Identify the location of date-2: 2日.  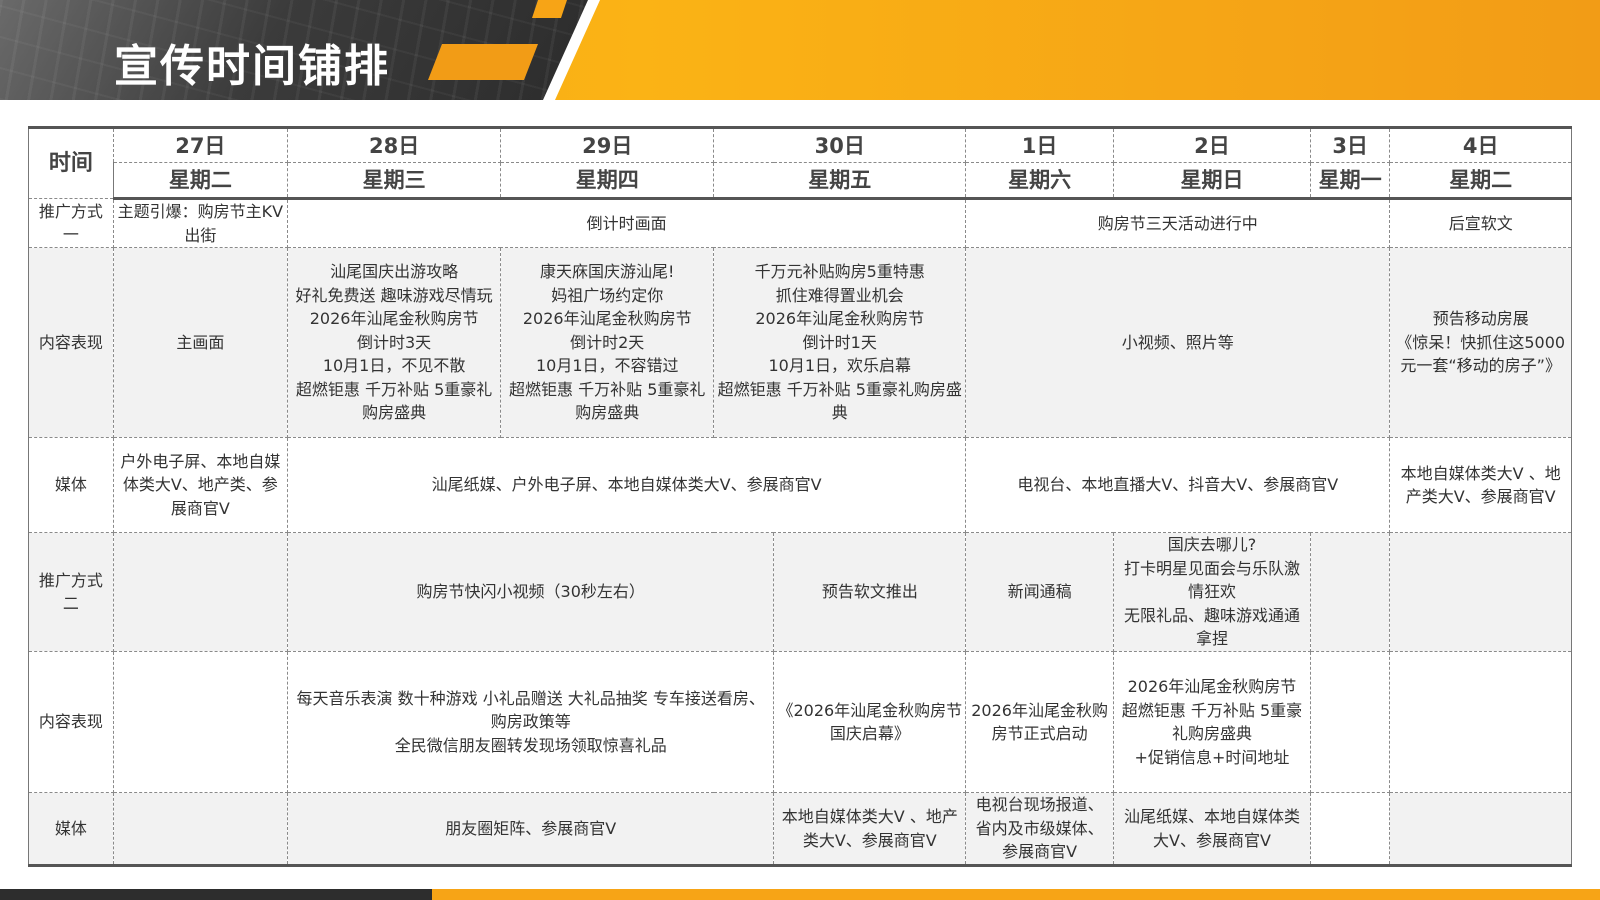
(1212, 145).